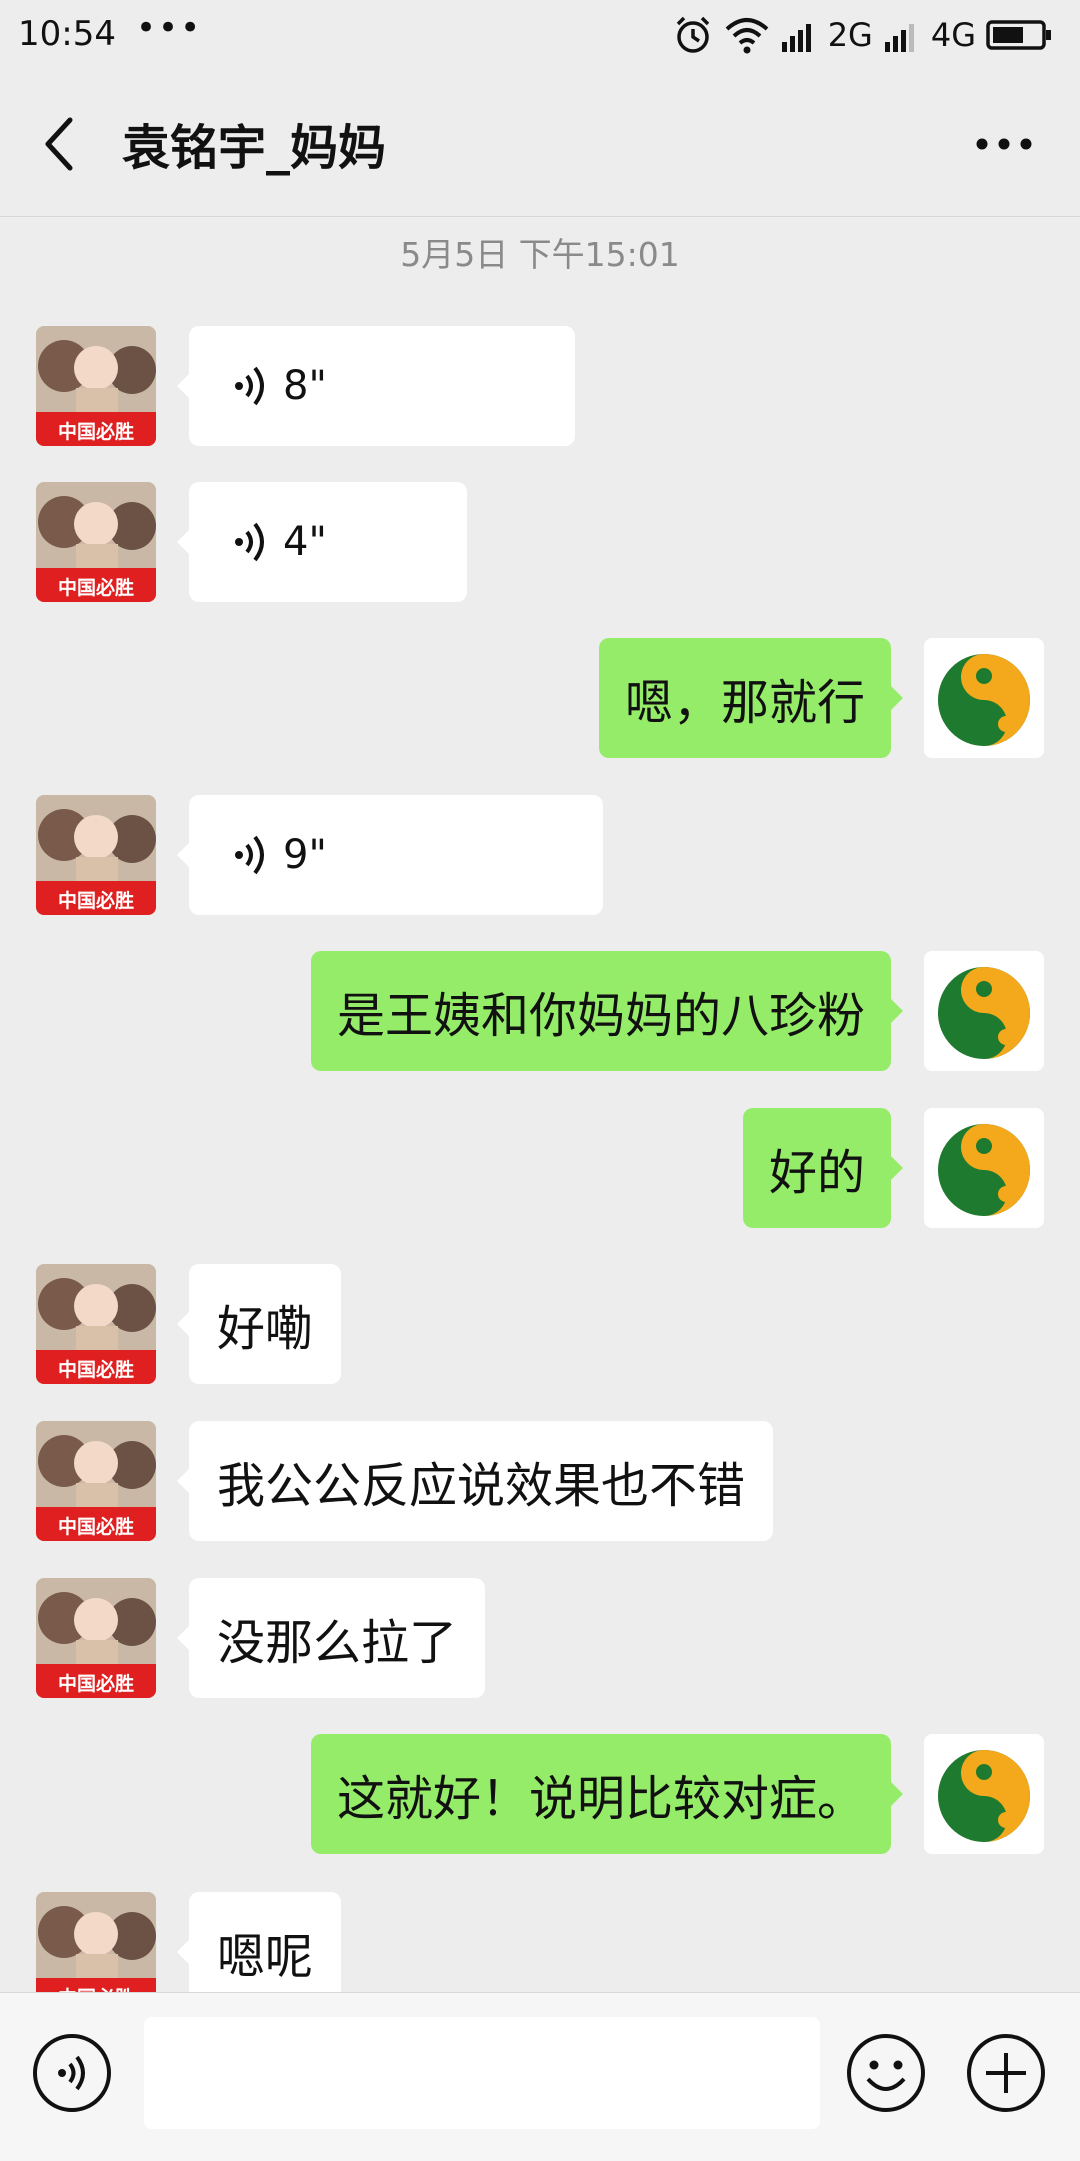 The height and width of the screenshot is (2161, 1080). I want to click on message-row: 中国必胜 没那么拉了, so click(540, 1638).